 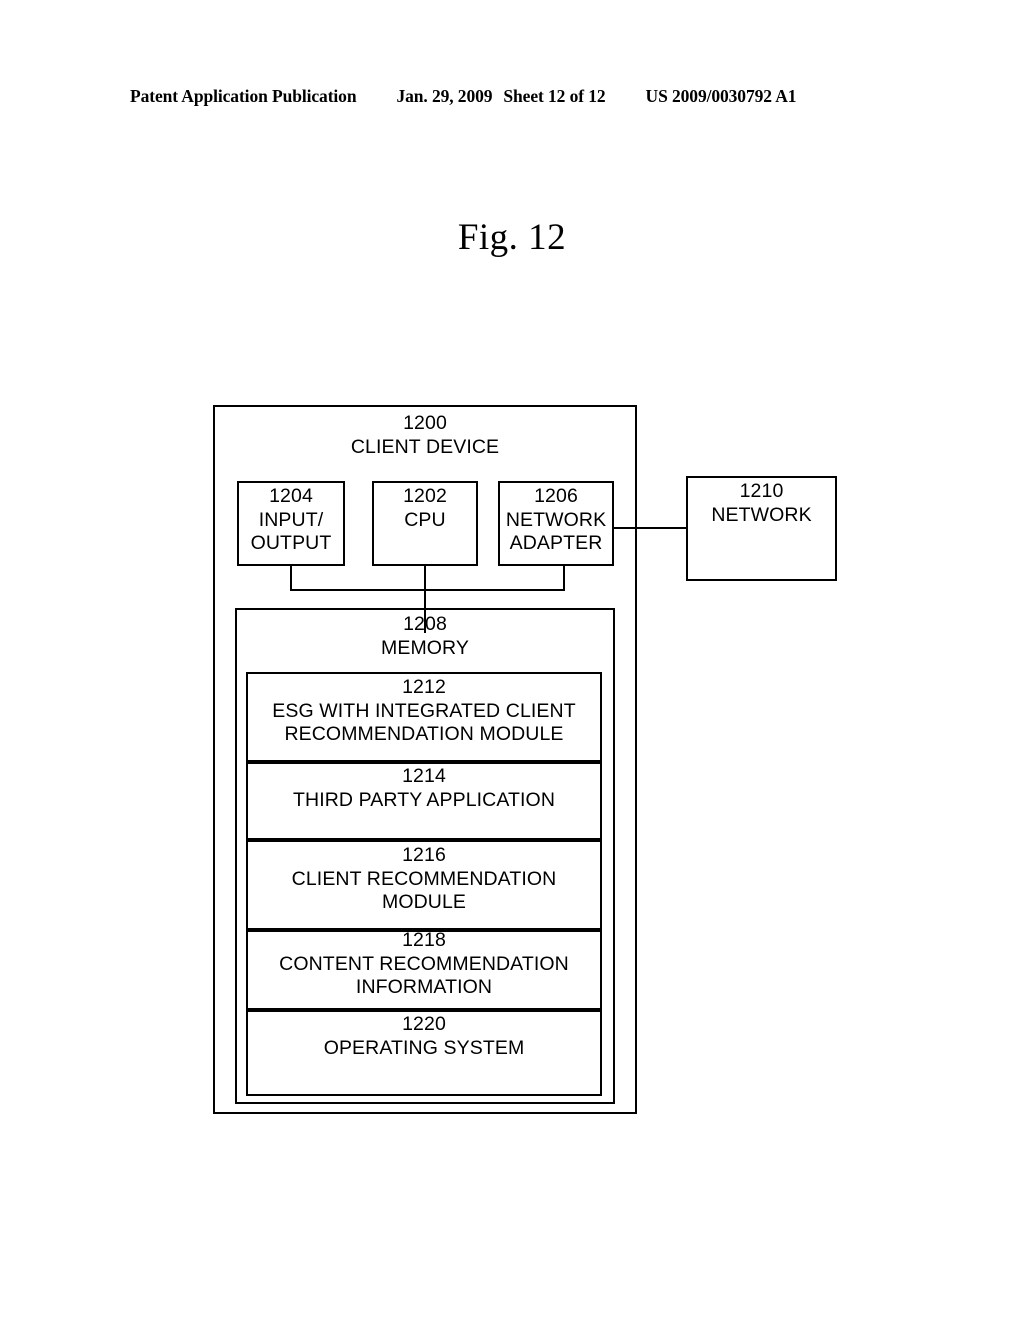 I want to click on input-output-label: 1204 INPUT/ OUTPUT, so click(x=291, y=519).